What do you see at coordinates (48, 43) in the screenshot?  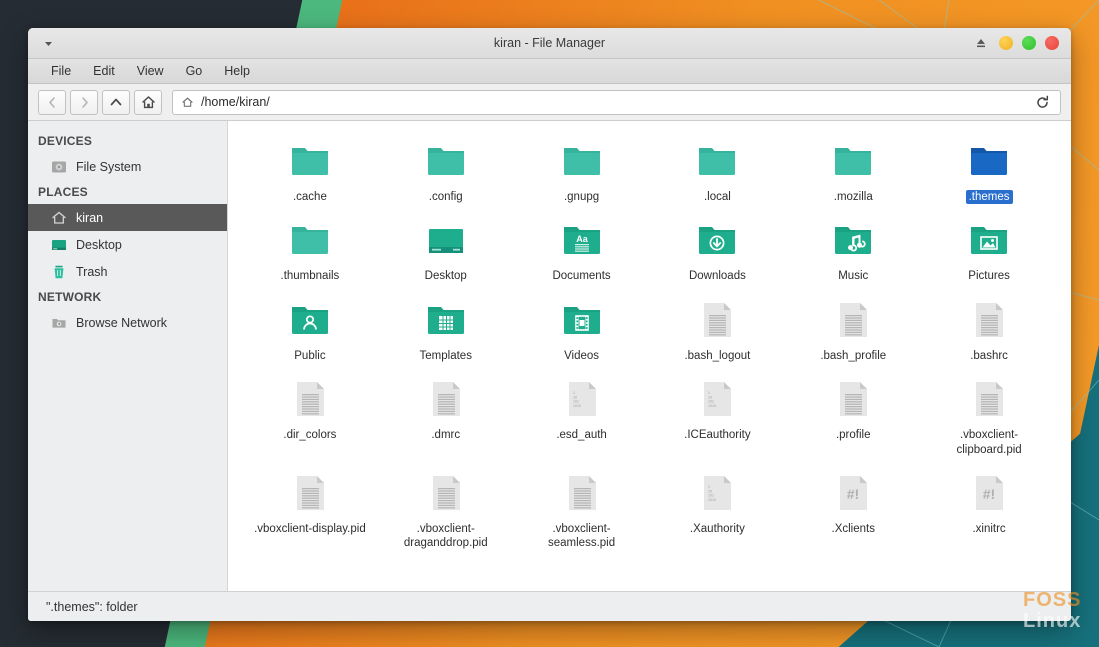 I see `dropdown-arrow-icon` at bounding box center [48, 43].